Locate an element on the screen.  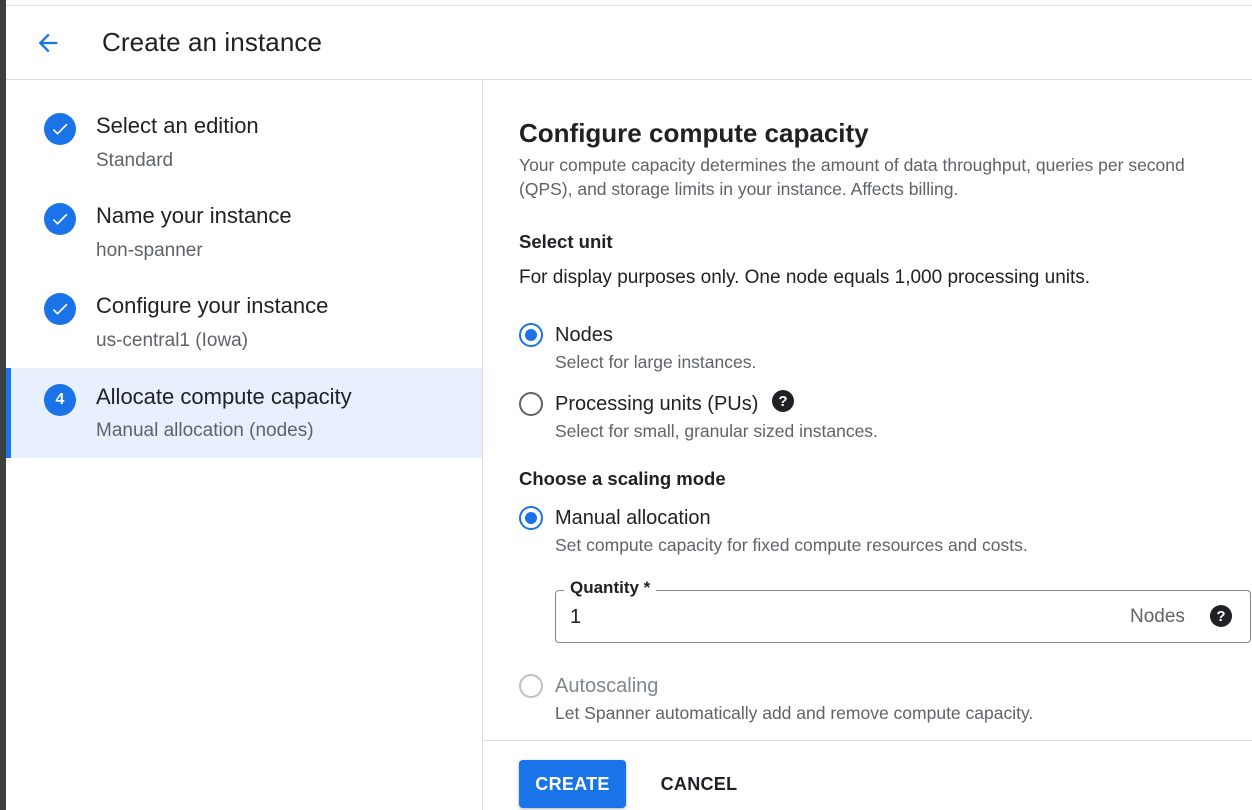
page-header: Create an instance is located at coordinates (629, 43).